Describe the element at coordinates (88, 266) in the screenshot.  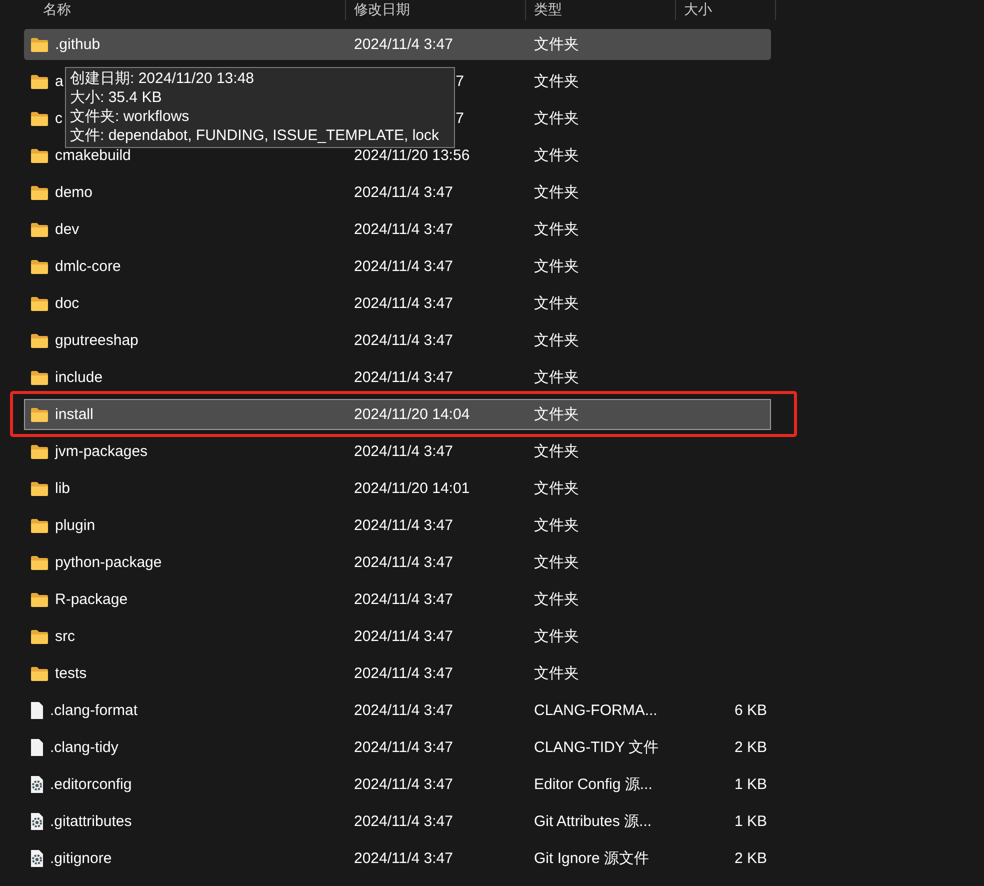
I see `file-name: dmlc-core` at that location.